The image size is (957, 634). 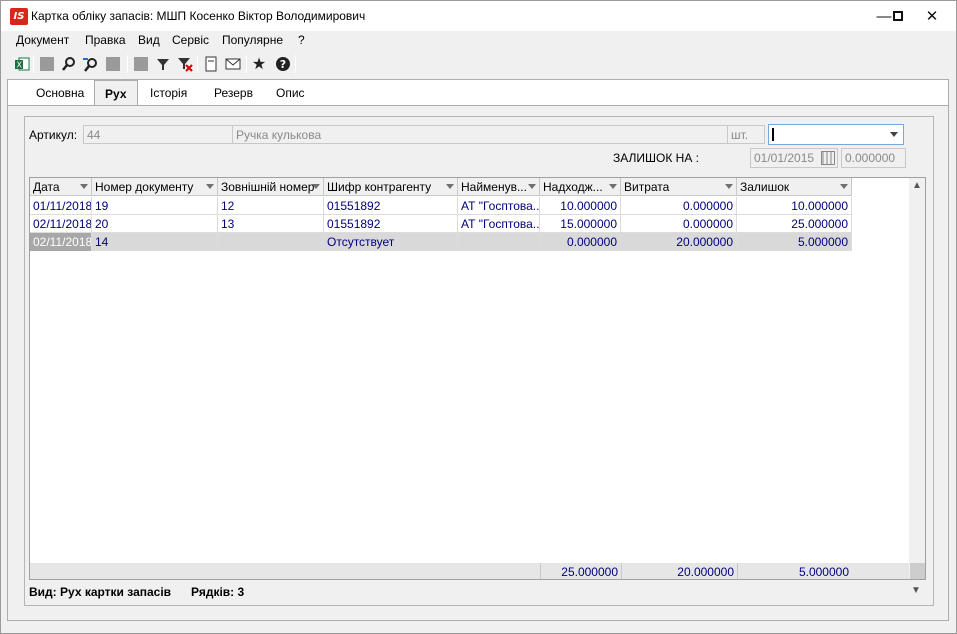 I want to click on document-icon, so click(x=211, y=64).